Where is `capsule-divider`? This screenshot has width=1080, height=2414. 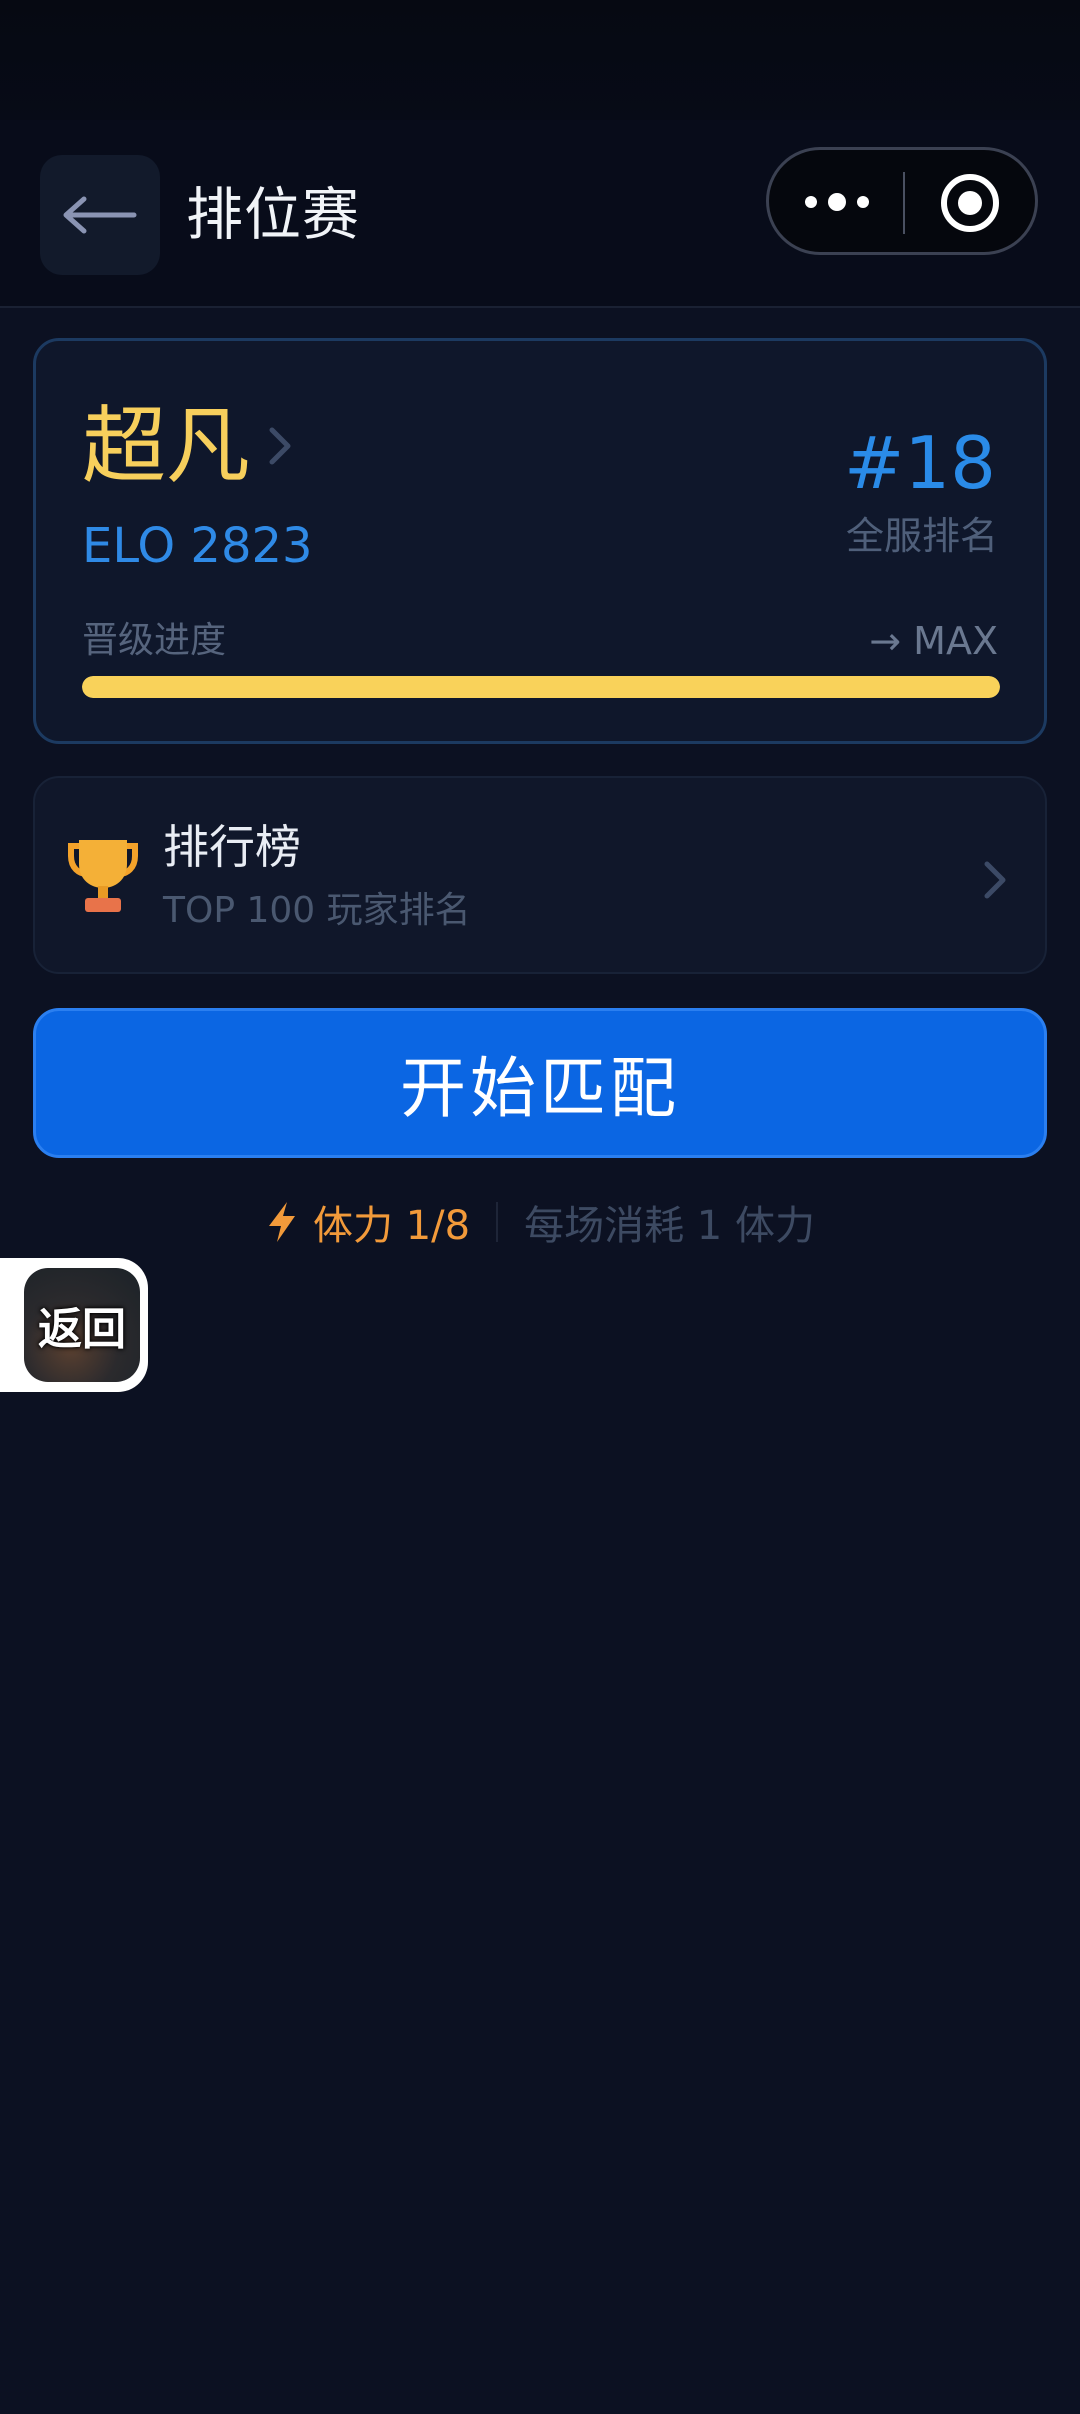 capsule-divider is located at coordinates (904, 203).